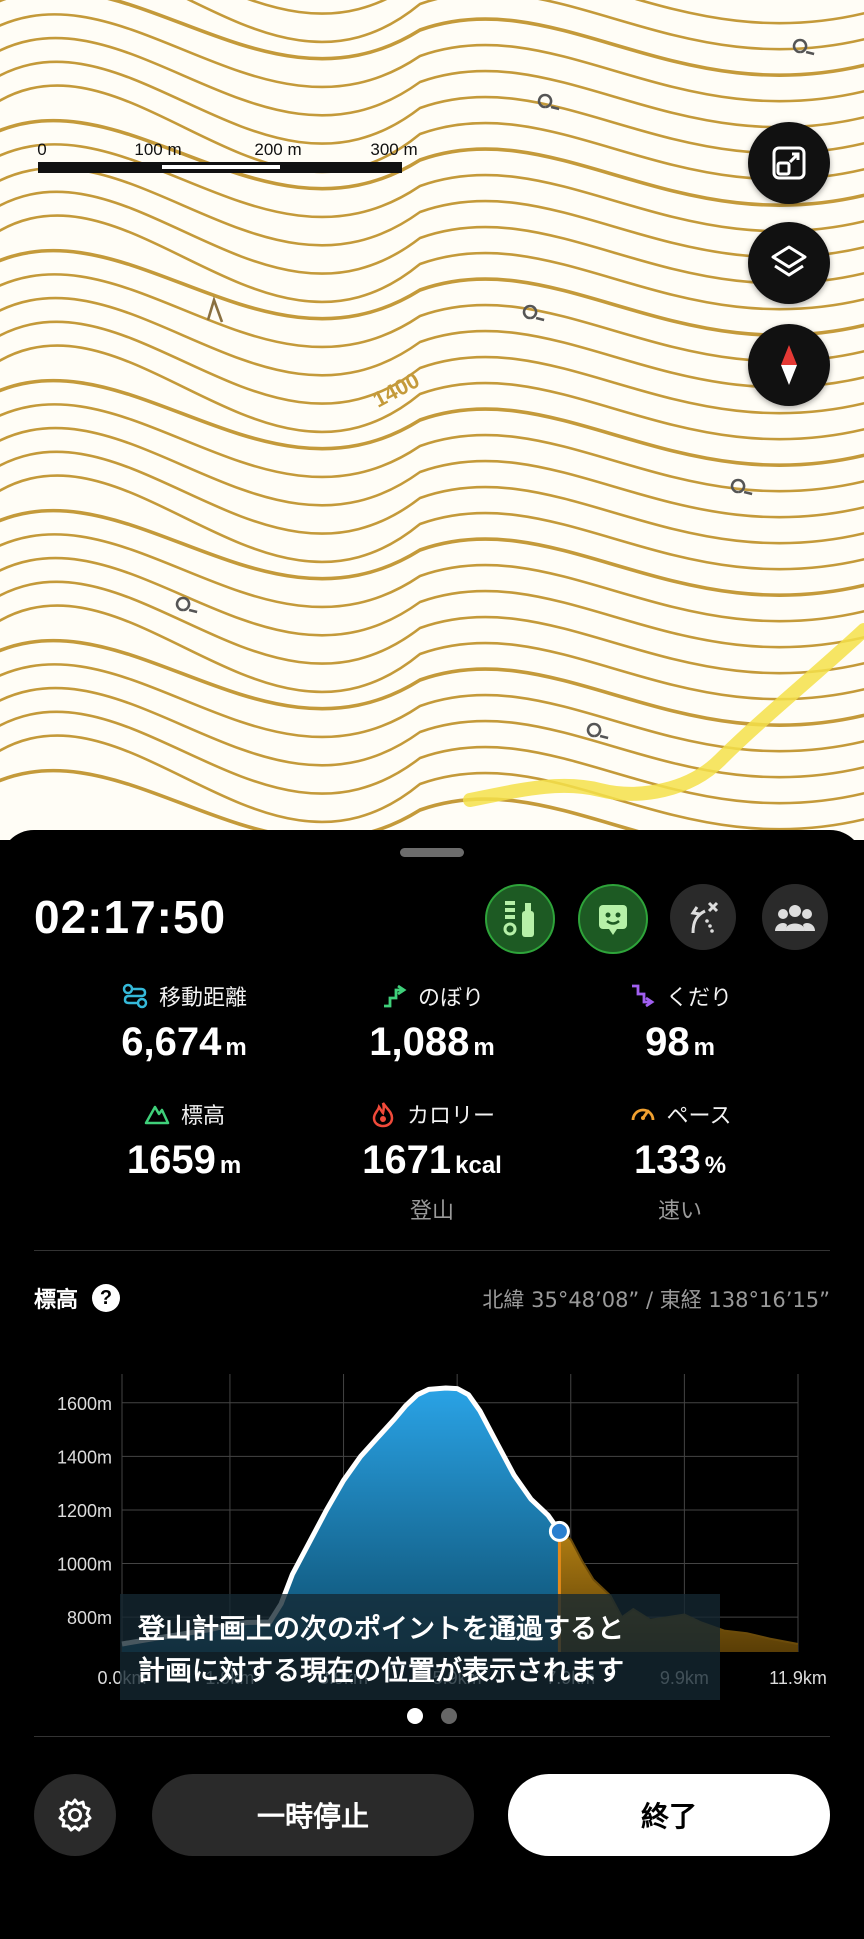  I want to click on stat-ascent: のぼり 1,088 m, so click(432, 1022).